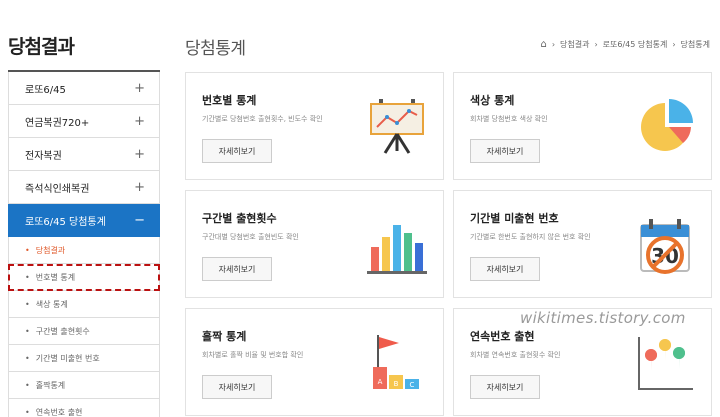  I want to click on sidebar-item-pension720: 연금복권720+ +, so click(84, 121).